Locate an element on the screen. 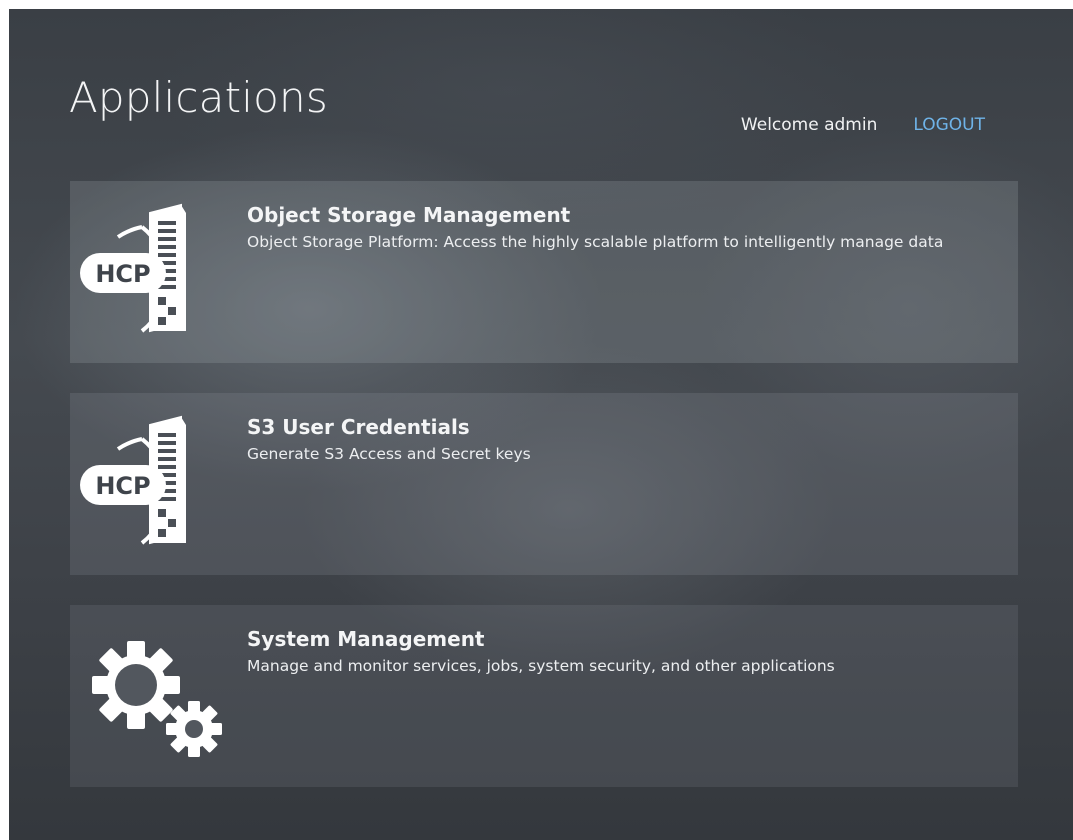 The height and width of the screenshot is (840, 1073). logout-link: LOGOUT is located at coordinates (949, 125).